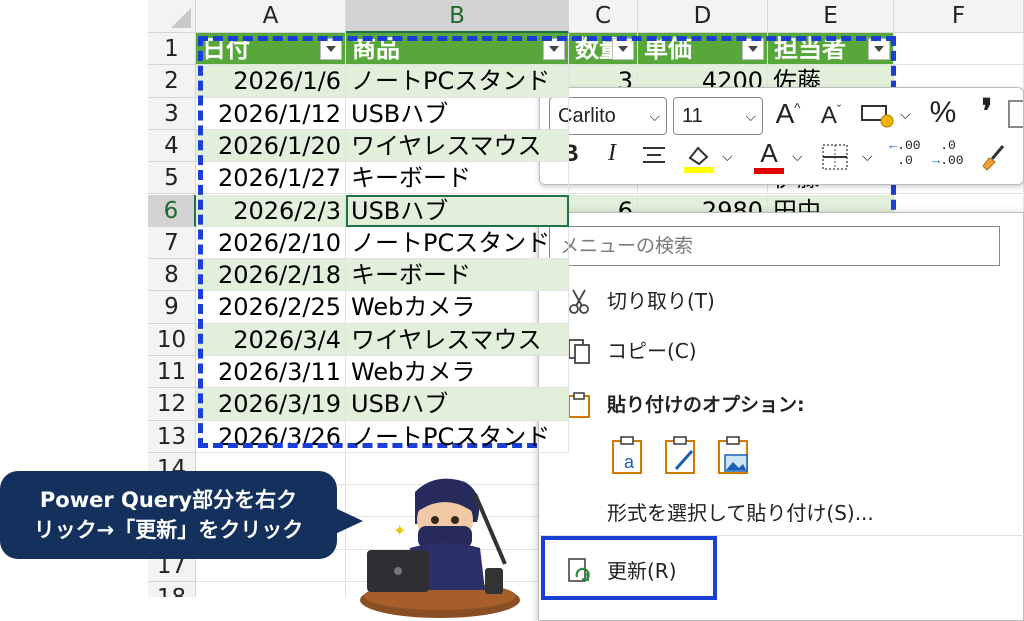 The width and height of the screenshot is (1024, 621). I want to click on table-cell-date: 2026/3/11, so click(271, 372).